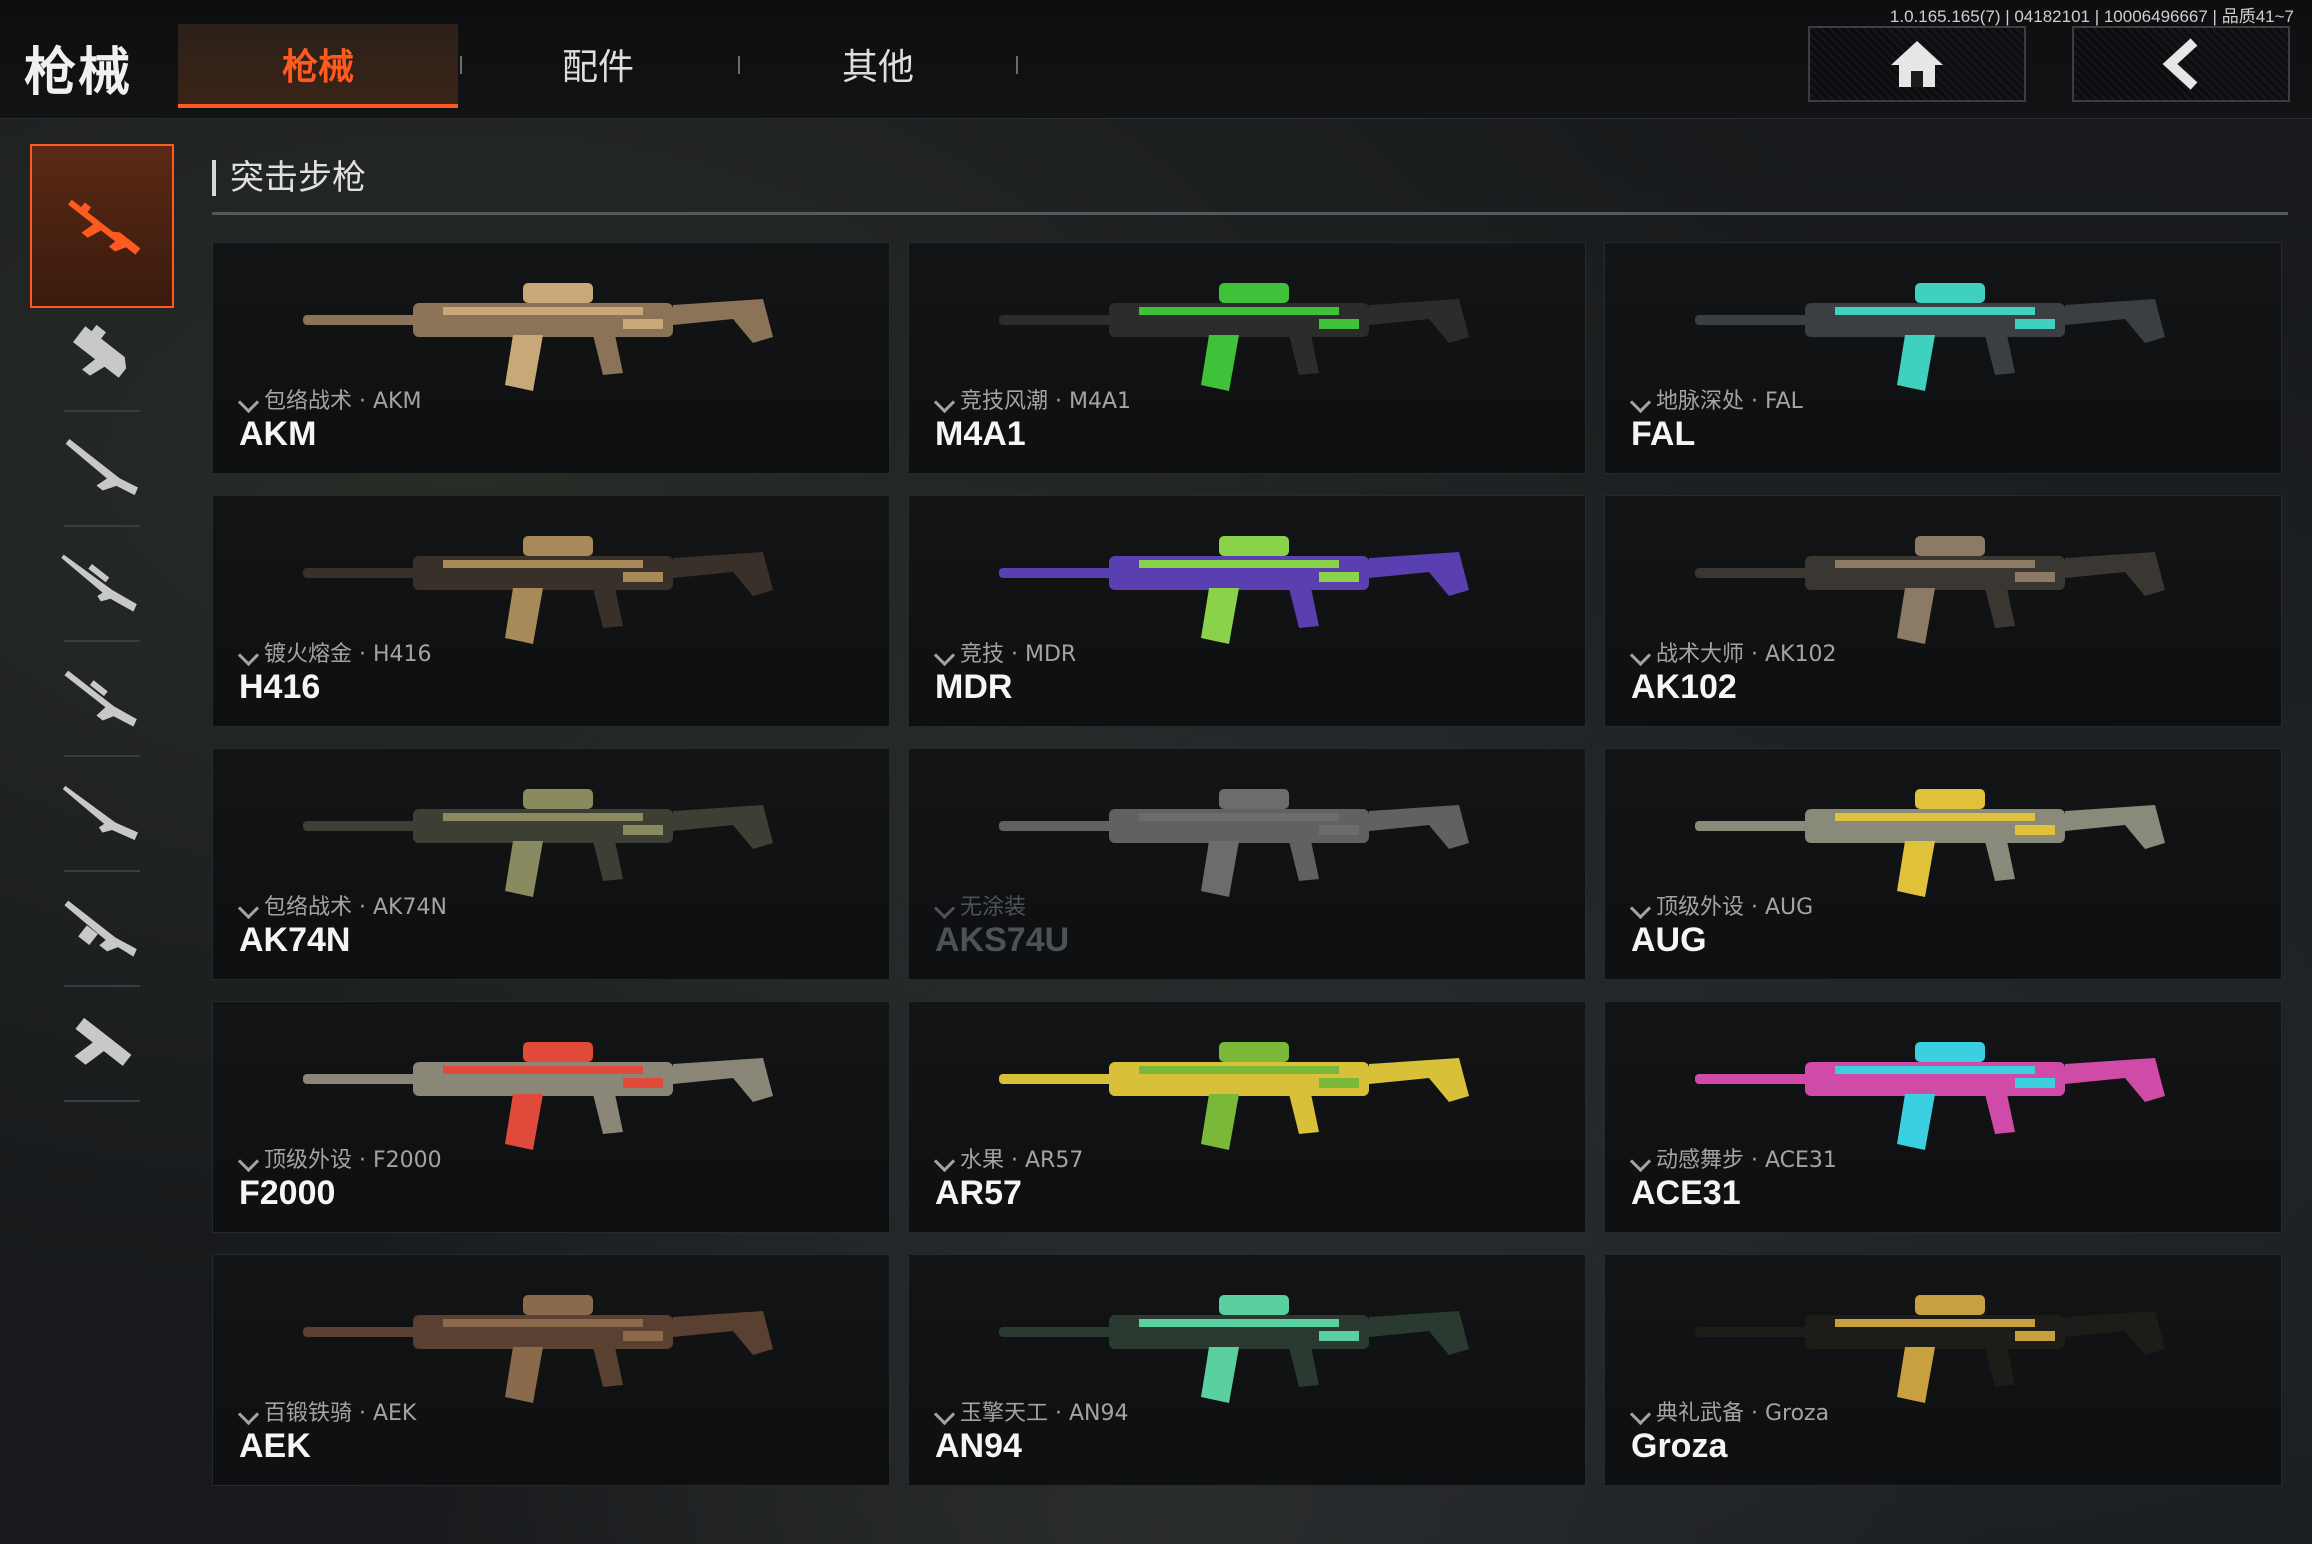  Describe the element at coordinates (597, 67) in the screenshot. I see `tab-label: 配件` at that location.